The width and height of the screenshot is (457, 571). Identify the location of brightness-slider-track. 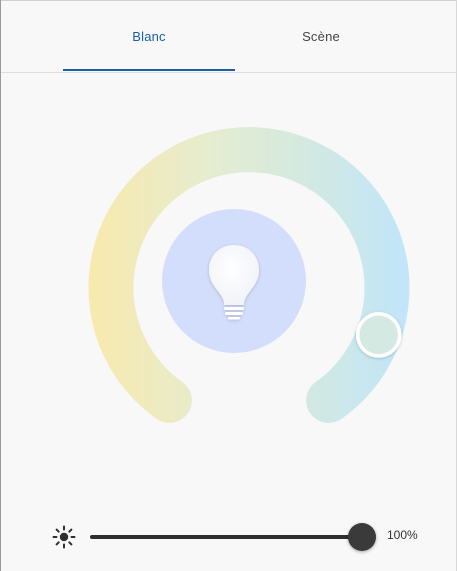
(226, 537).